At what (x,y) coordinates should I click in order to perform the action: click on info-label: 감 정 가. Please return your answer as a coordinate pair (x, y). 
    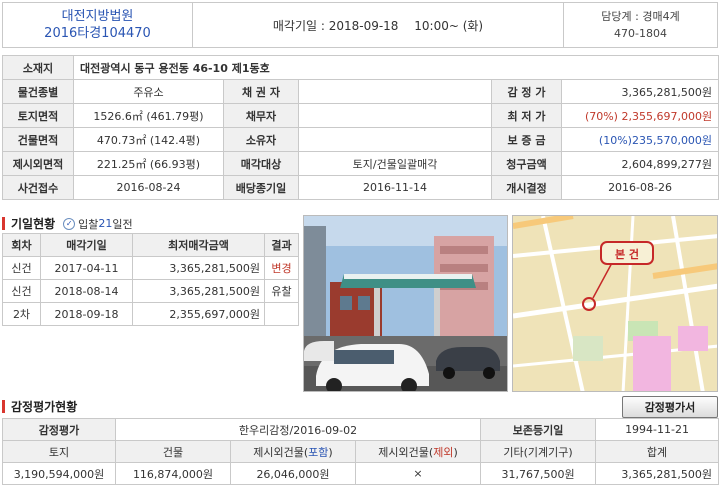
    Looking at the image, I should click on (526, 91).